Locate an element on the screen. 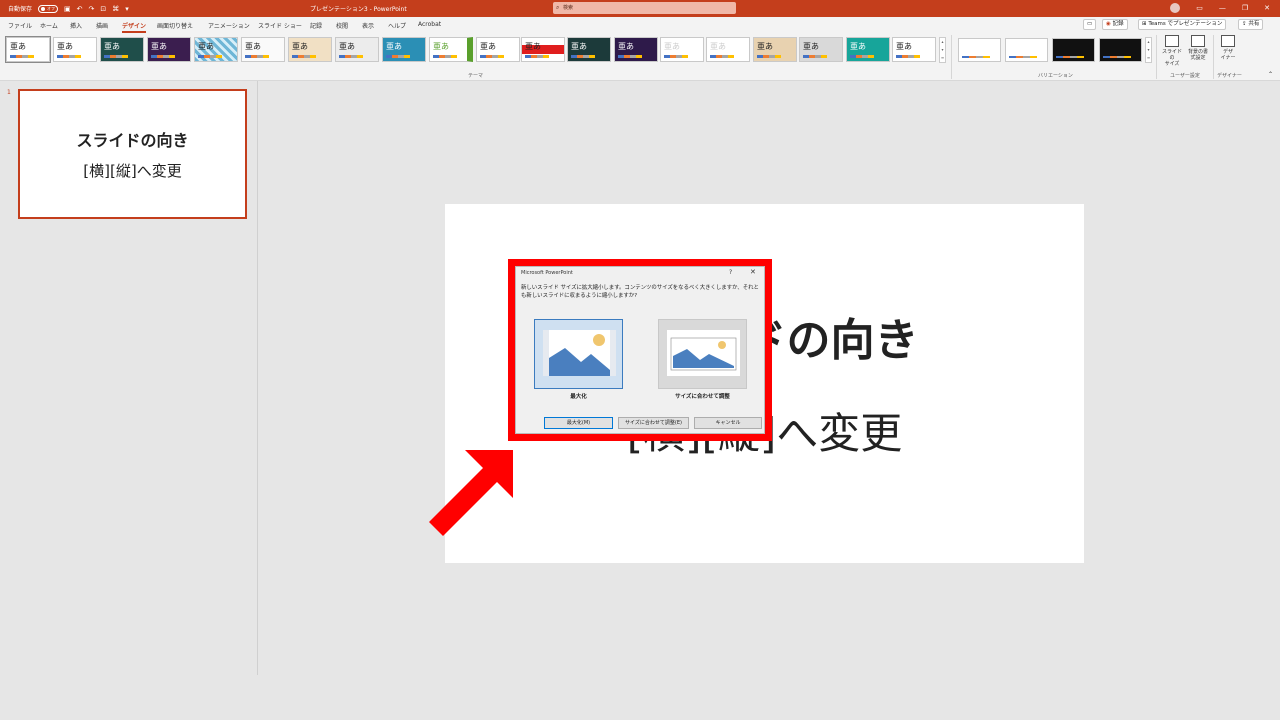 Image resolution: width=1280 pixels, height=720 pixels. designer-button: デザ イナー is located at coordinates (1228, 48).